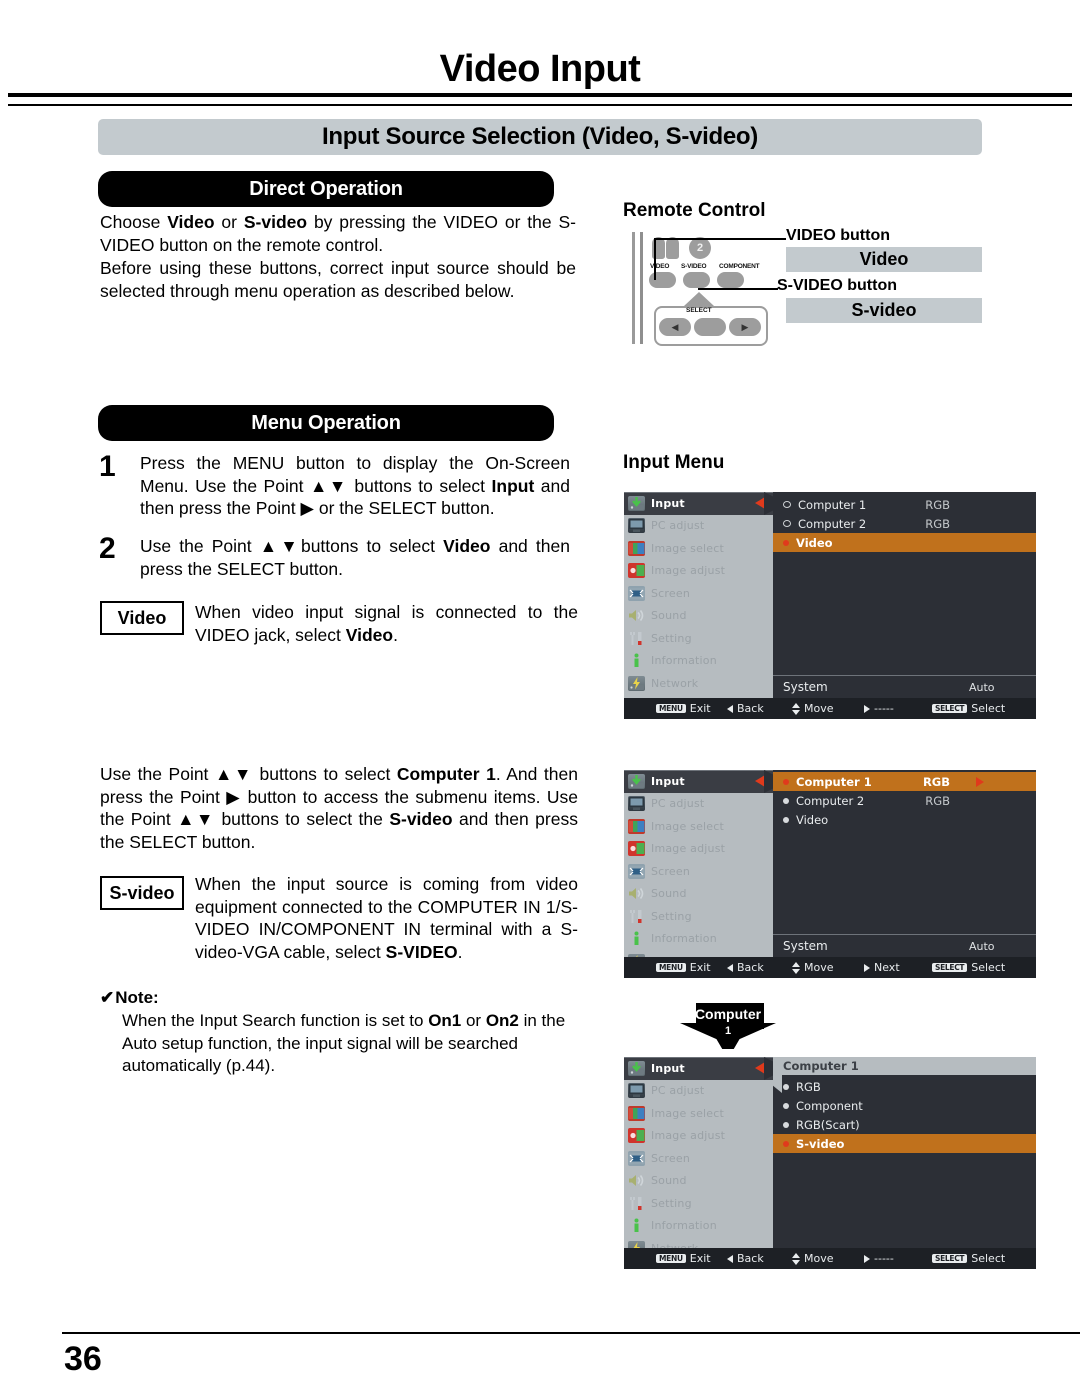 The width and height of the screenshot is (1080, 1397). Describe the element at coordinates (879, 1258) in the screenshot. I see `osd3-next: -----` at that location.